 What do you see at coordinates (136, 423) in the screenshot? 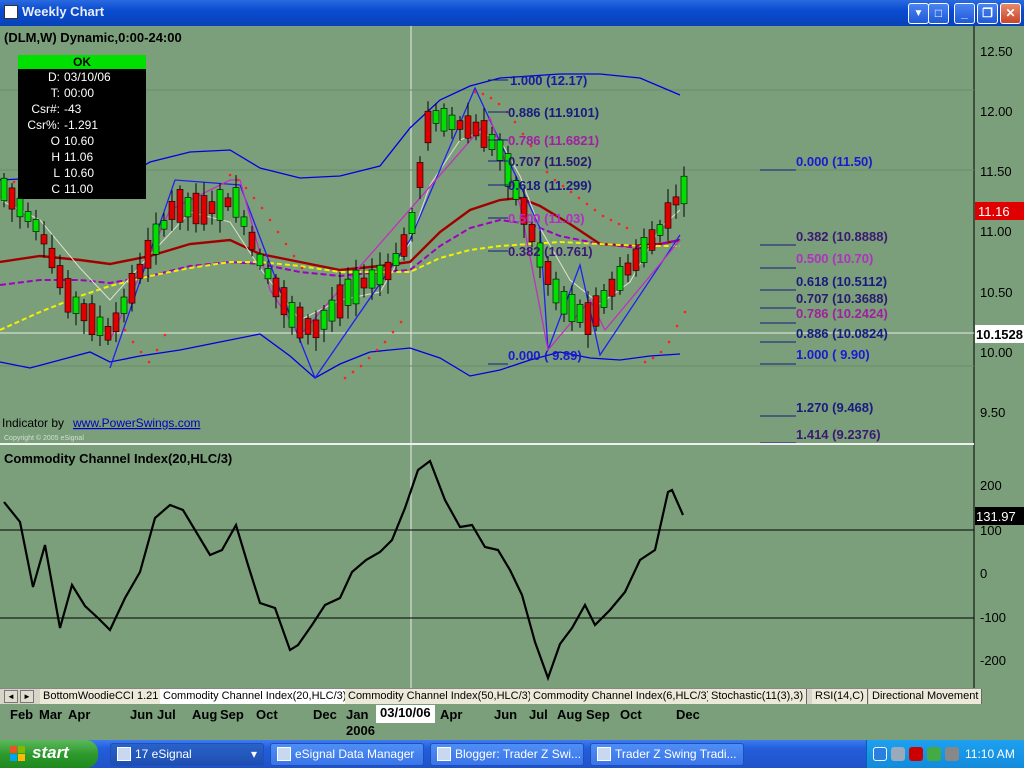
I see `powerswings-link: www.PowerSwings.com` at bounding box center [136, 423].